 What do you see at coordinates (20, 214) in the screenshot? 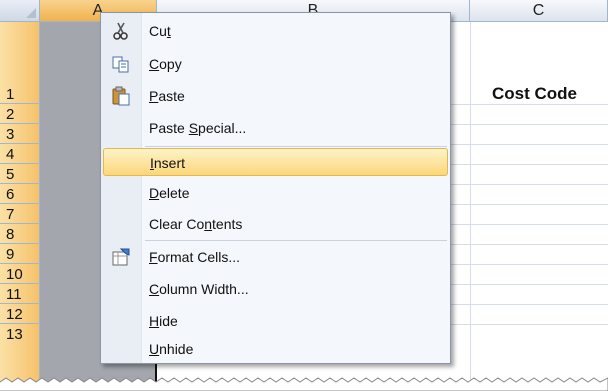
I see `row-header-7: 7` at bounding box center [20, 214].